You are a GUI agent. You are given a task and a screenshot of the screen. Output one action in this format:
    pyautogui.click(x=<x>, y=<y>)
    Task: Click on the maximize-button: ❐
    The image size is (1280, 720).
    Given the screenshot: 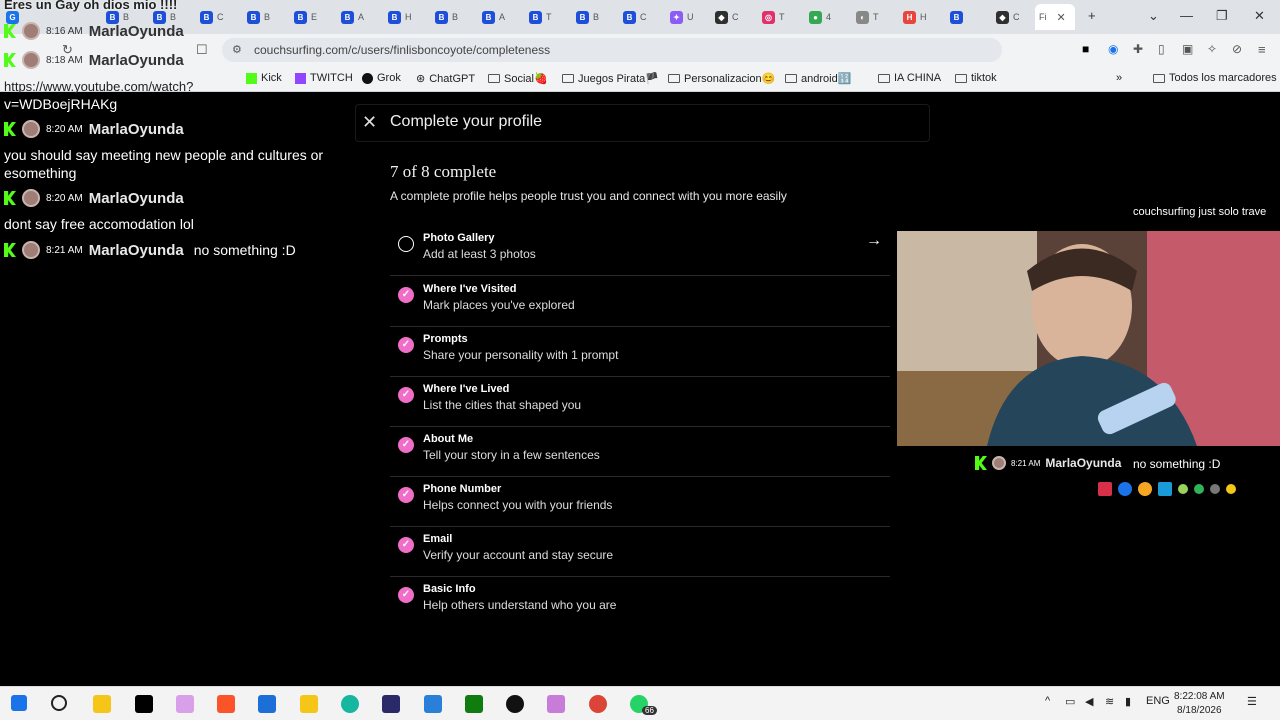 What is the action you would take?
    pyautogui.click(x=1222, y=16)
    